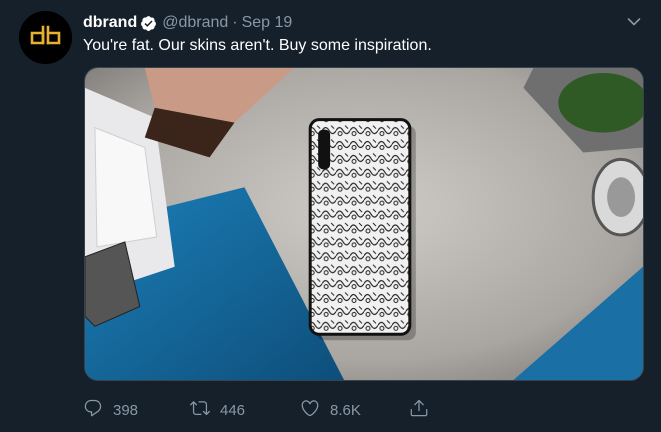 Image resolution: width=661 pixels, height=432 pixels. I want to click on author-handle: @dbrand, so click(195, 23).